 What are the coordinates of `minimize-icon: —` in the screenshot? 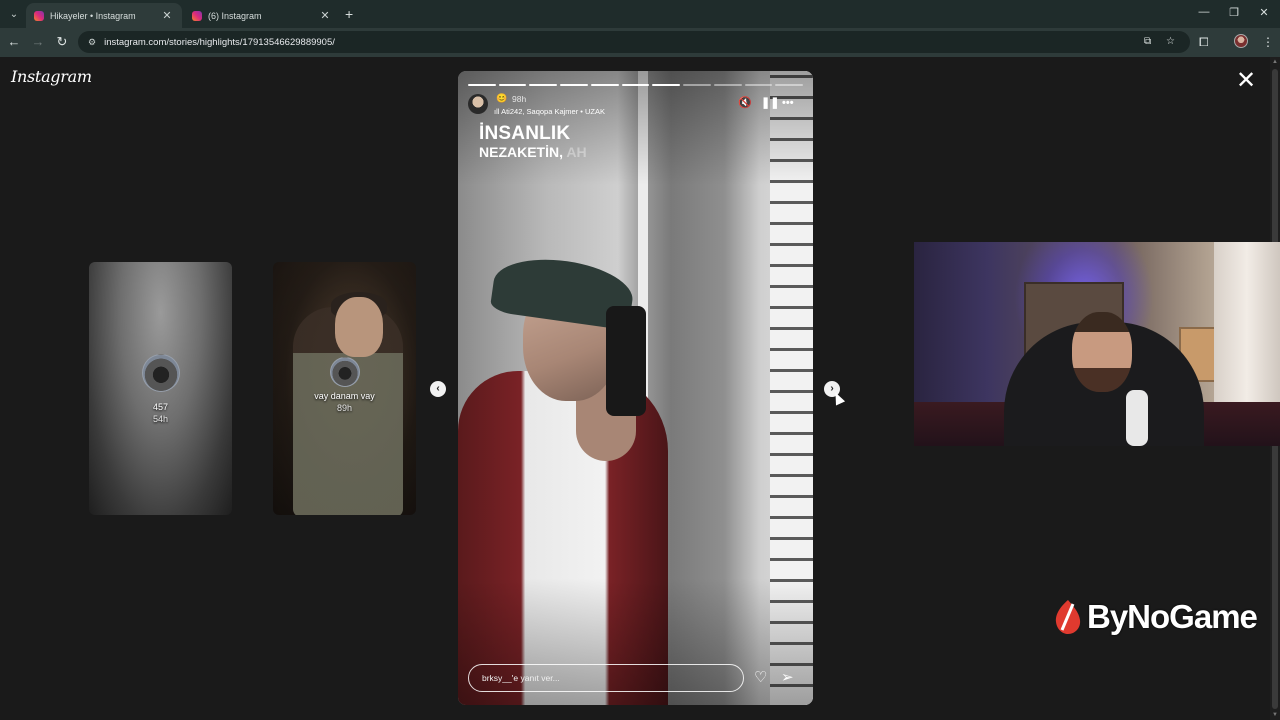 It's located at (1204, 12).